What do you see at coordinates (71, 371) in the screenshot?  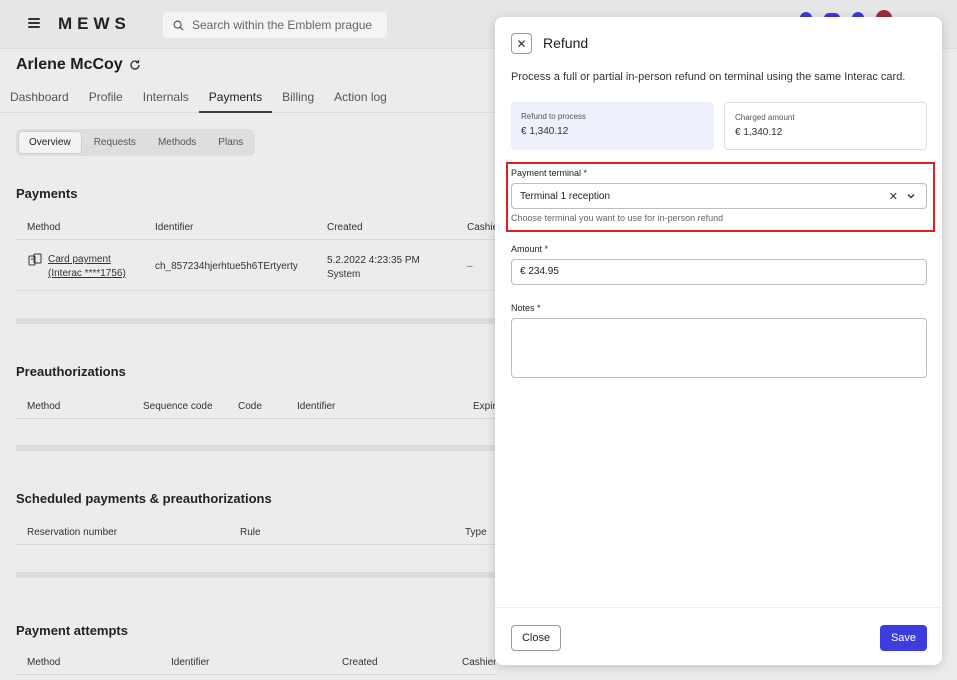 I see `preauthorizations-title: Preauthorizations` at bounding box center [71, 371].